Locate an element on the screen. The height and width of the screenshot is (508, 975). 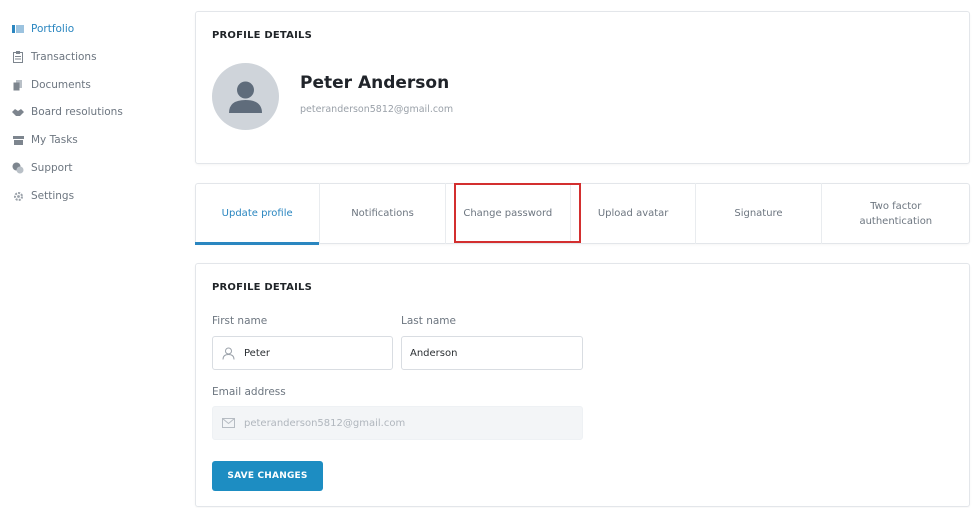
sidebar-item-portfolio: Portfolio is located at coordinates (43, 29).